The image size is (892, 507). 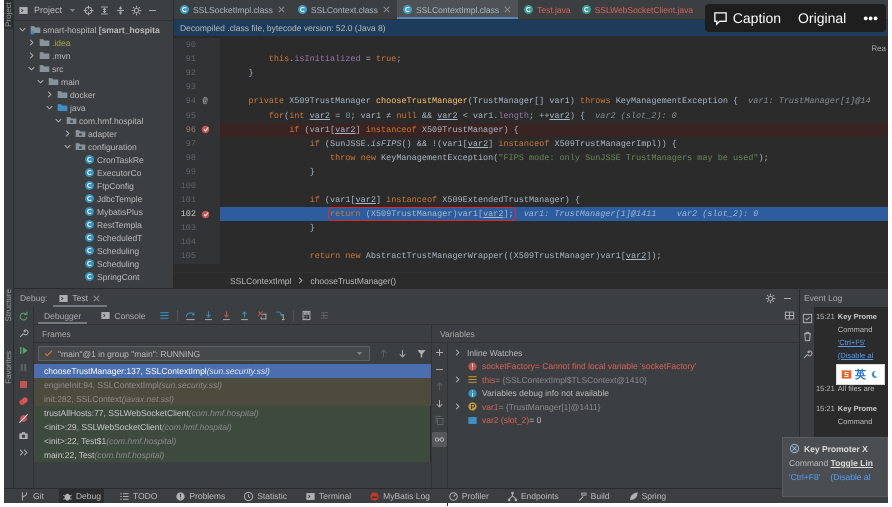 What do you see at coordinates (399, 496) in the screenshot?
I see `tool-window-button: MyBatis Log` at bounding box center [399, 496].